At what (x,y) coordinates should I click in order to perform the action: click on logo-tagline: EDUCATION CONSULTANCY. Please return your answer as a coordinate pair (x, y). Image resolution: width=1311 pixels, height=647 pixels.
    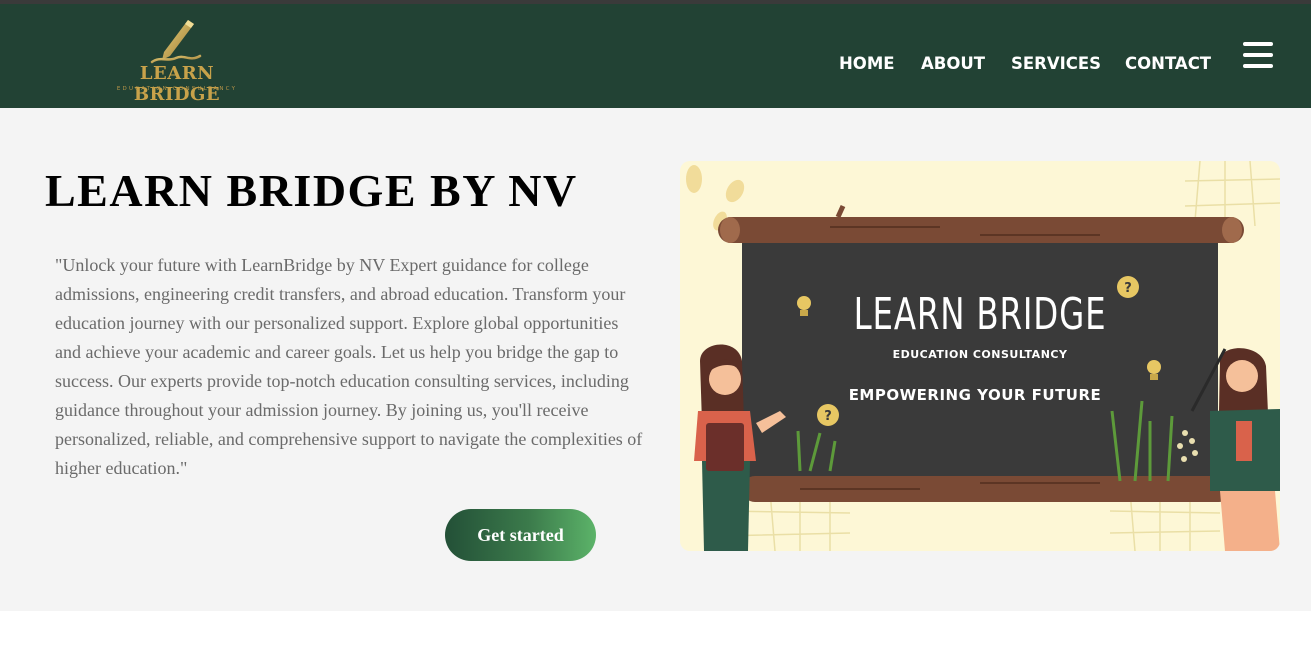
    Looking at the image, I should click on (177, 89).